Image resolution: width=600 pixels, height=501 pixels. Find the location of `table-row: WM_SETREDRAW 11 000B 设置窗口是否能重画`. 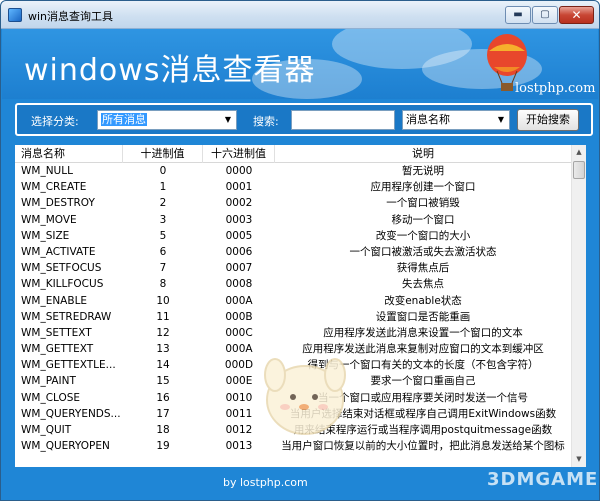

table-row: WM_SETREDRAW 11 000B 设置窗口是否能重画 is located at coordinates (293, 317).